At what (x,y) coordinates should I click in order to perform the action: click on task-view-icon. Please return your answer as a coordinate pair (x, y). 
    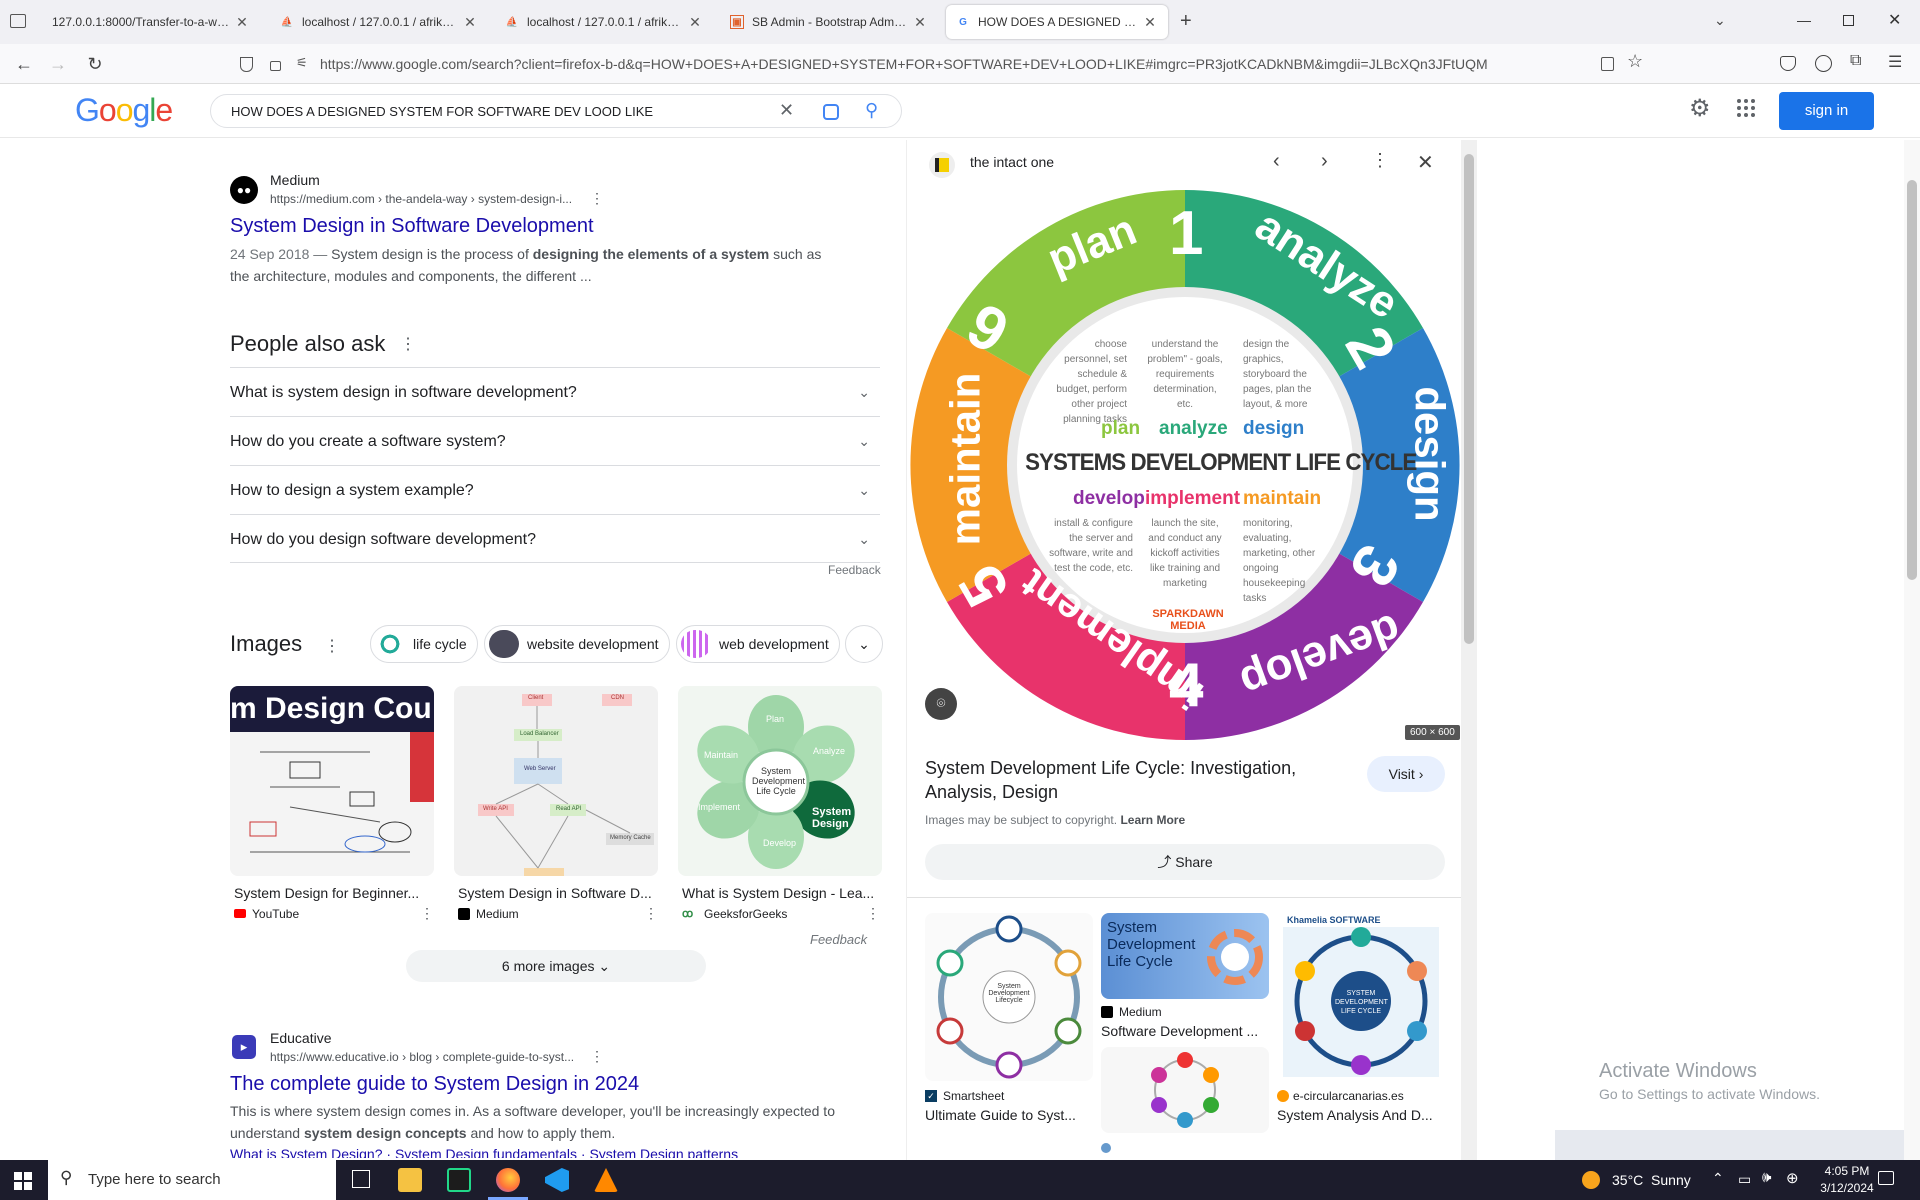
    Looking at the image, I should click on (361, 1179).